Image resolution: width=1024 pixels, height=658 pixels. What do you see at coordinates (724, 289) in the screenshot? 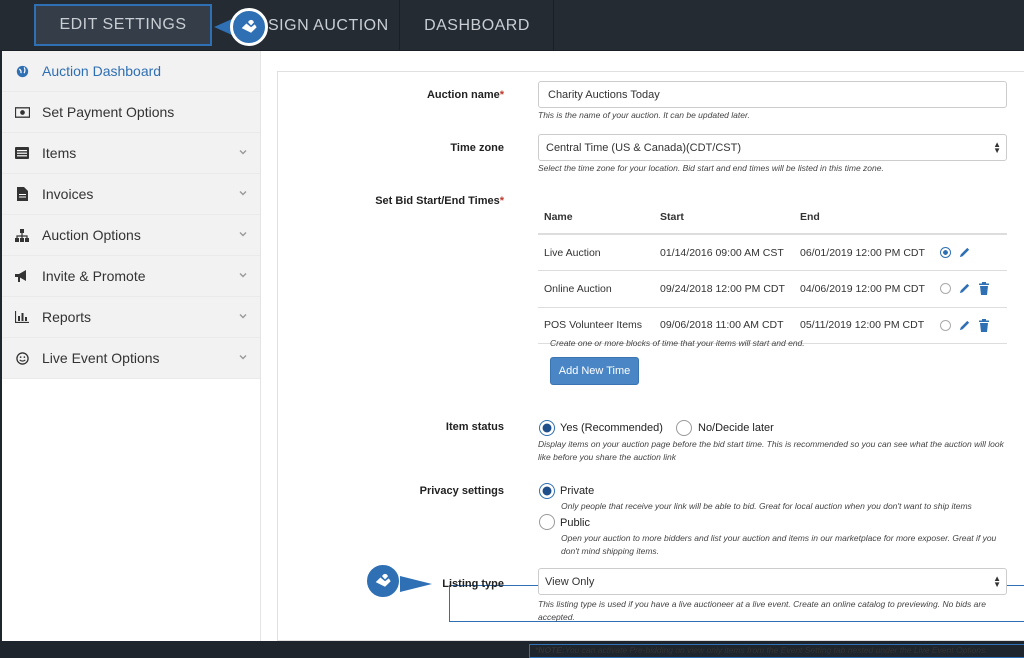
I see `time-start: 09/24/2018 12:00 PM CDT` at bounding box center [724, 289].